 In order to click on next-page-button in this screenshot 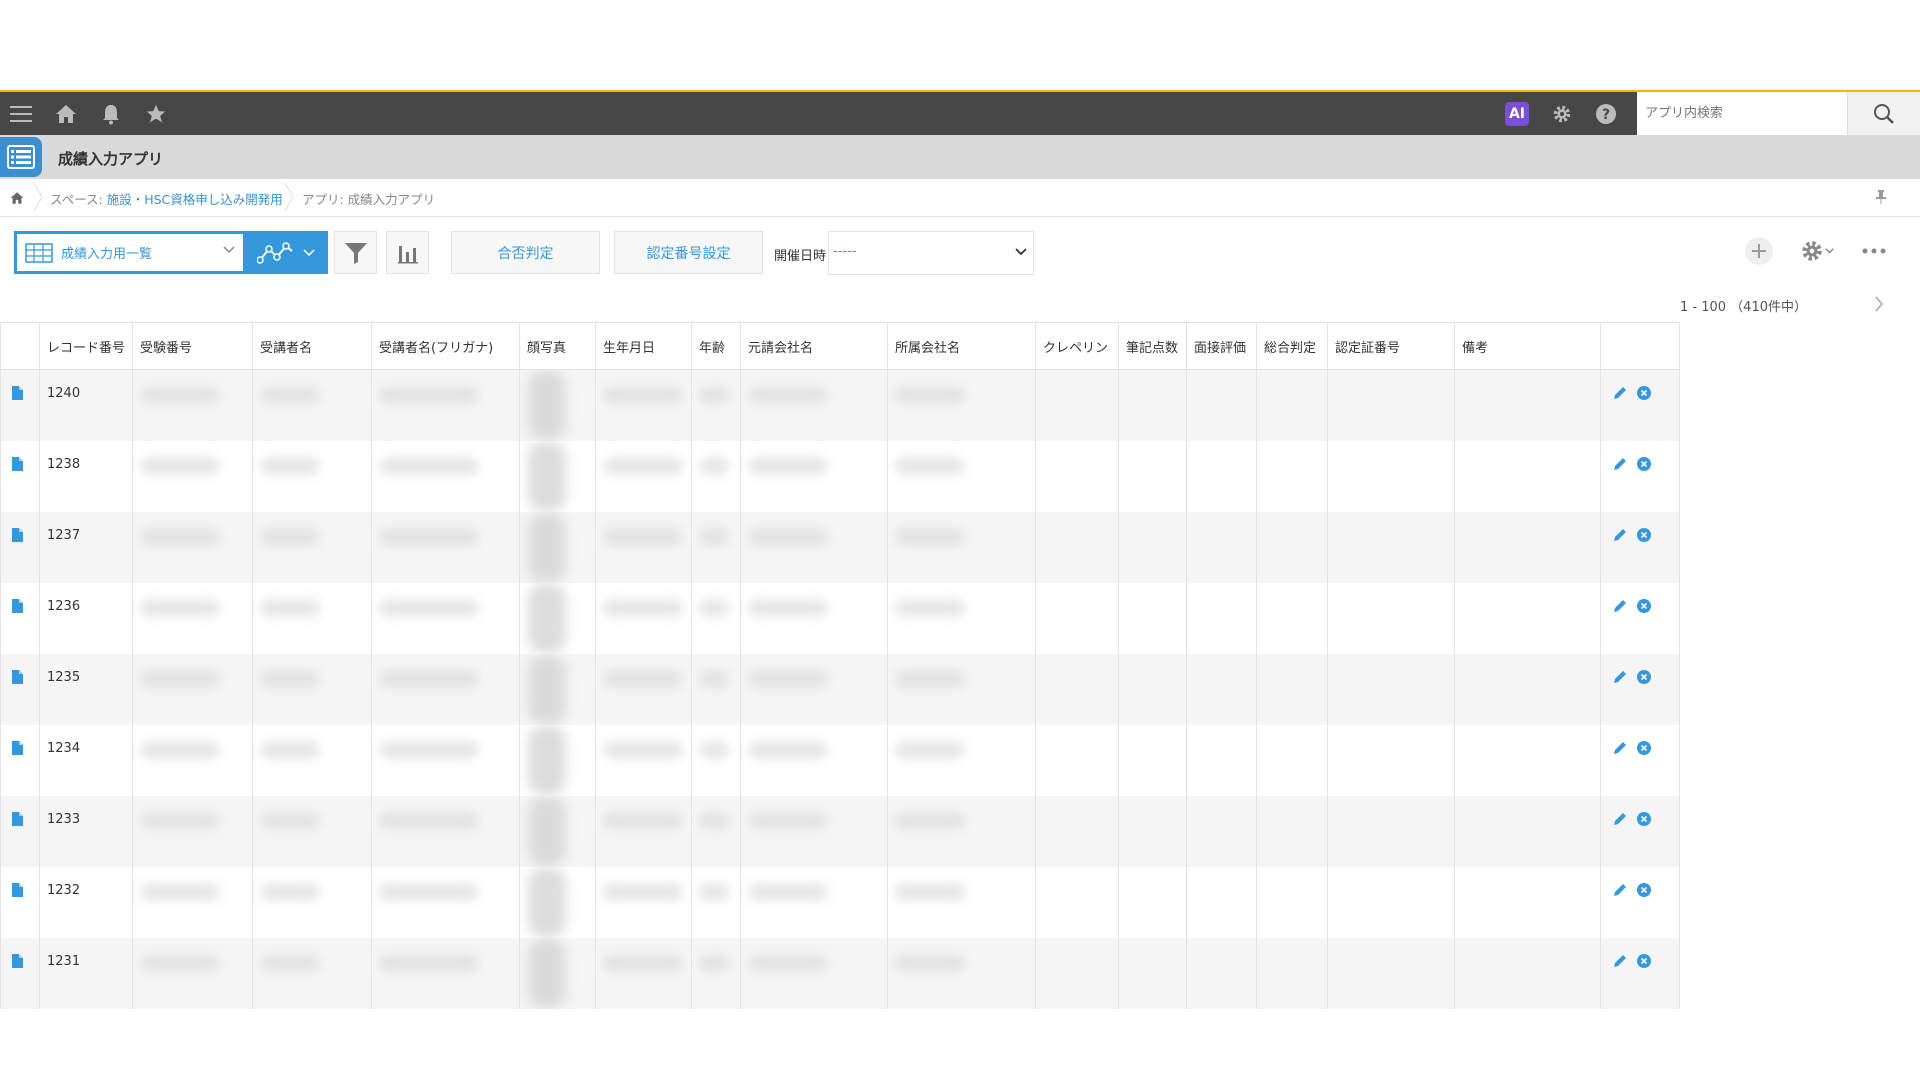, I will do `click(1879, 306)`.